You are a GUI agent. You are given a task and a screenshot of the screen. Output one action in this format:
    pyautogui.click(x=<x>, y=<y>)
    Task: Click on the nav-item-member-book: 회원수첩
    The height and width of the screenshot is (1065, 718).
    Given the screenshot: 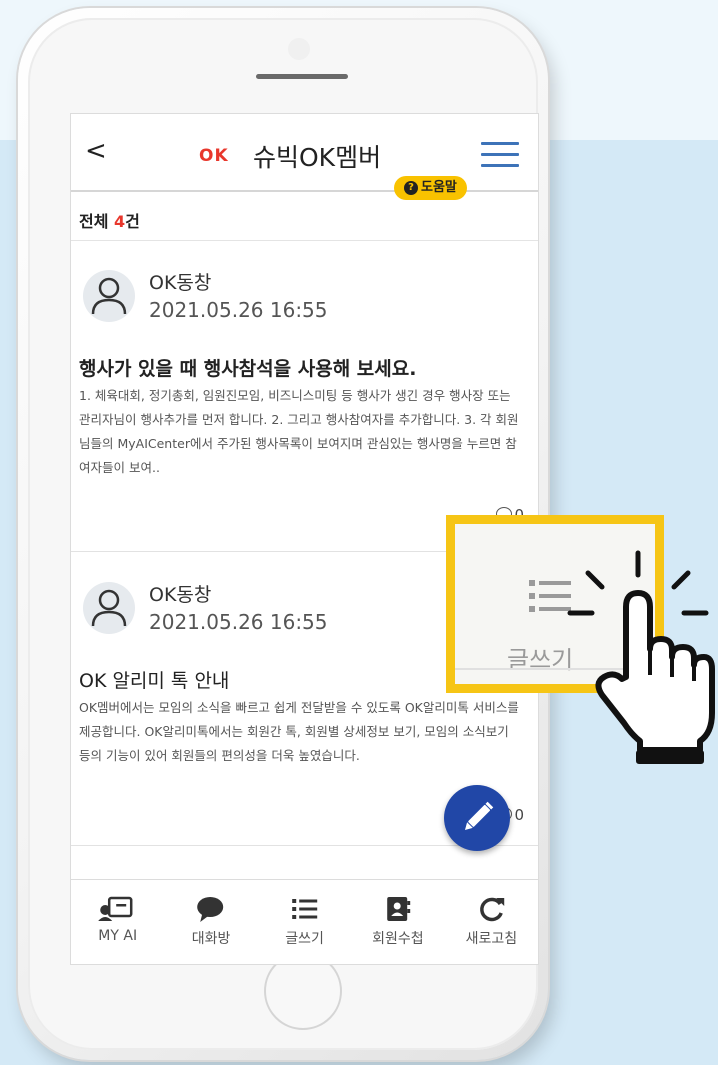 What is the action you would take?
    pyautogui.click(x=397, y=919)
    